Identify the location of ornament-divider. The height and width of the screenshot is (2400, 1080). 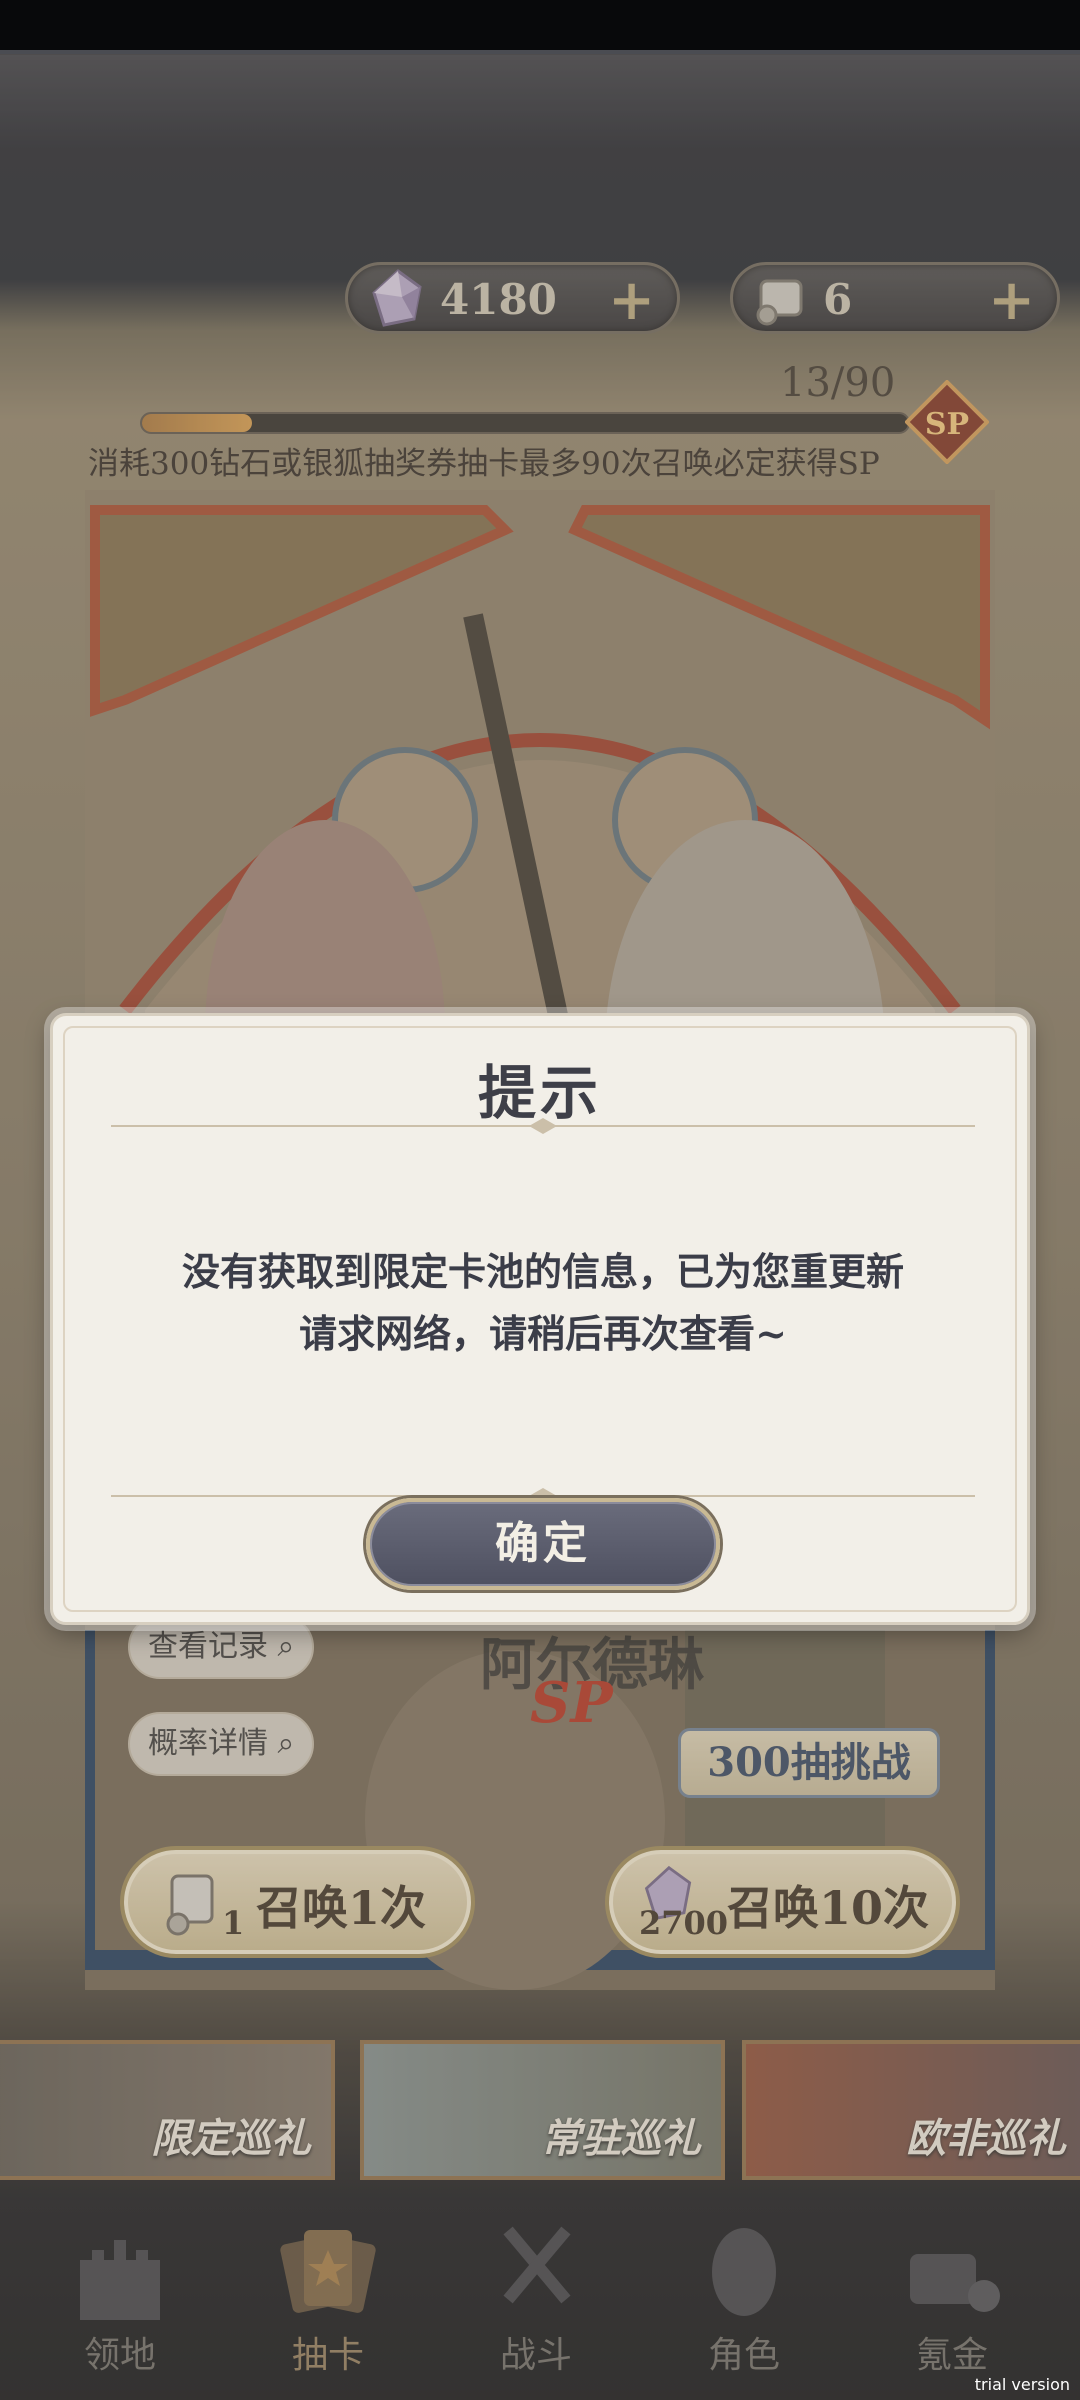
(543, 1126).